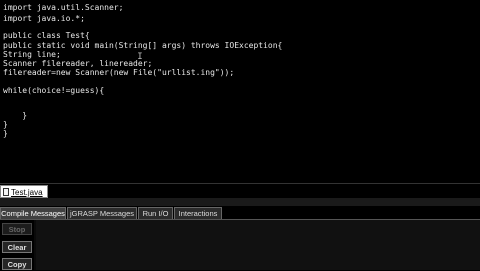 This screenshot has width=480, height=271. What do you see at coordinates (140, 57) in the screenshot?
I see `text-ibeam-cursor: I` at bounding box center [140, 57].